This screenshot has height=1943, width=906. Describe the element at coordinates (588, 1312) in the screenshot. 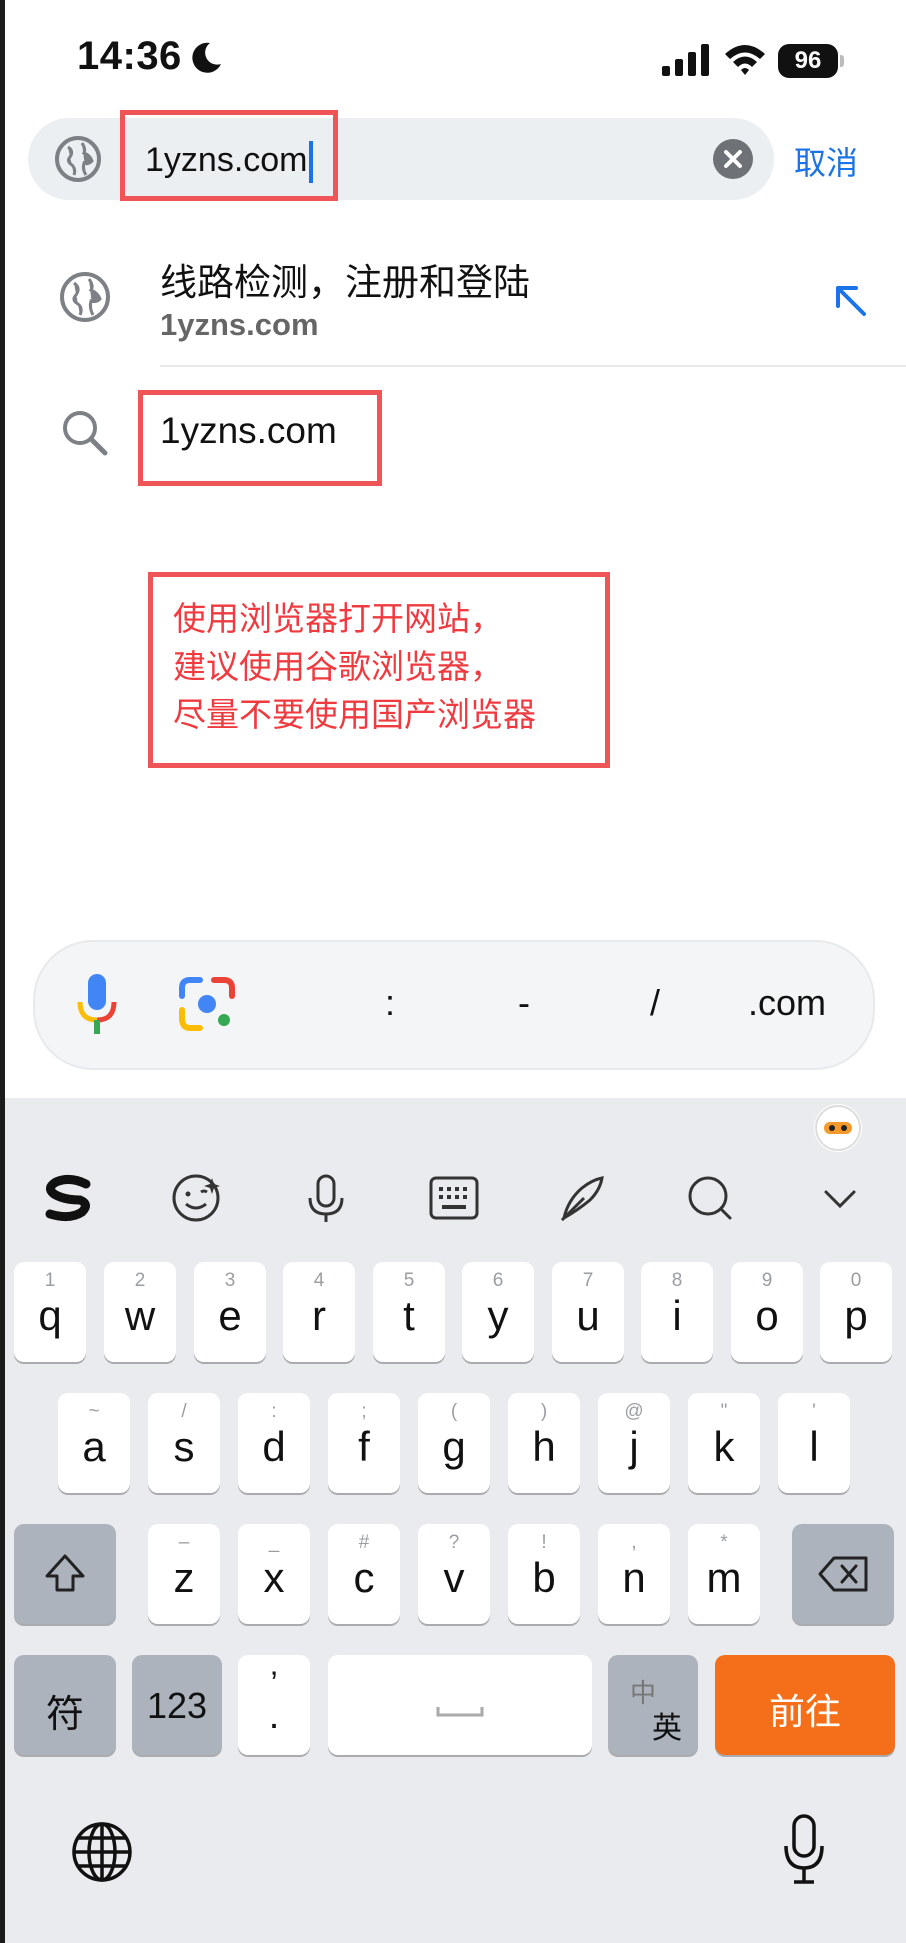

I see `key-u: 7u` at that location.